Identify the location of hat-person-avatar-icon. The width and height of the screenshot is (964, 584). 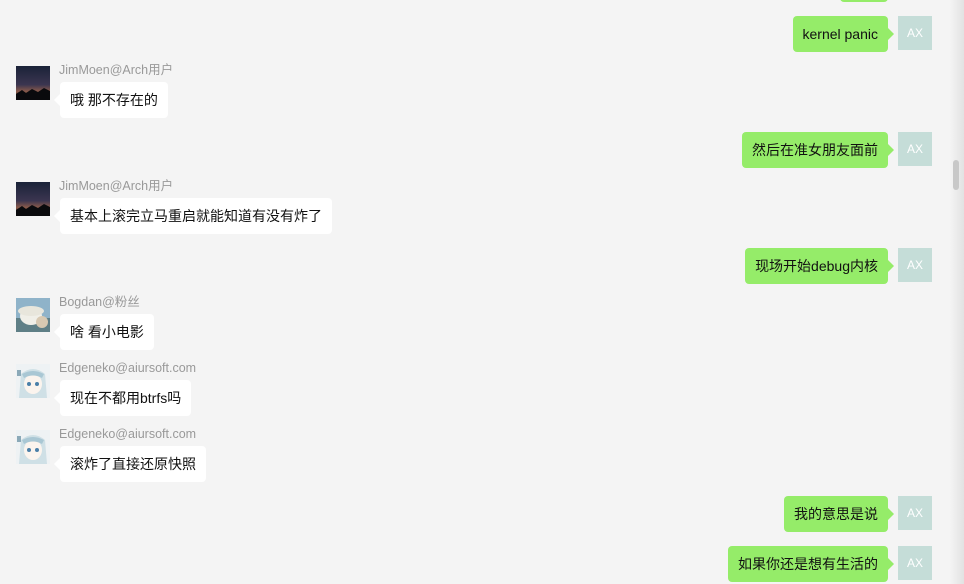
(33, 315).